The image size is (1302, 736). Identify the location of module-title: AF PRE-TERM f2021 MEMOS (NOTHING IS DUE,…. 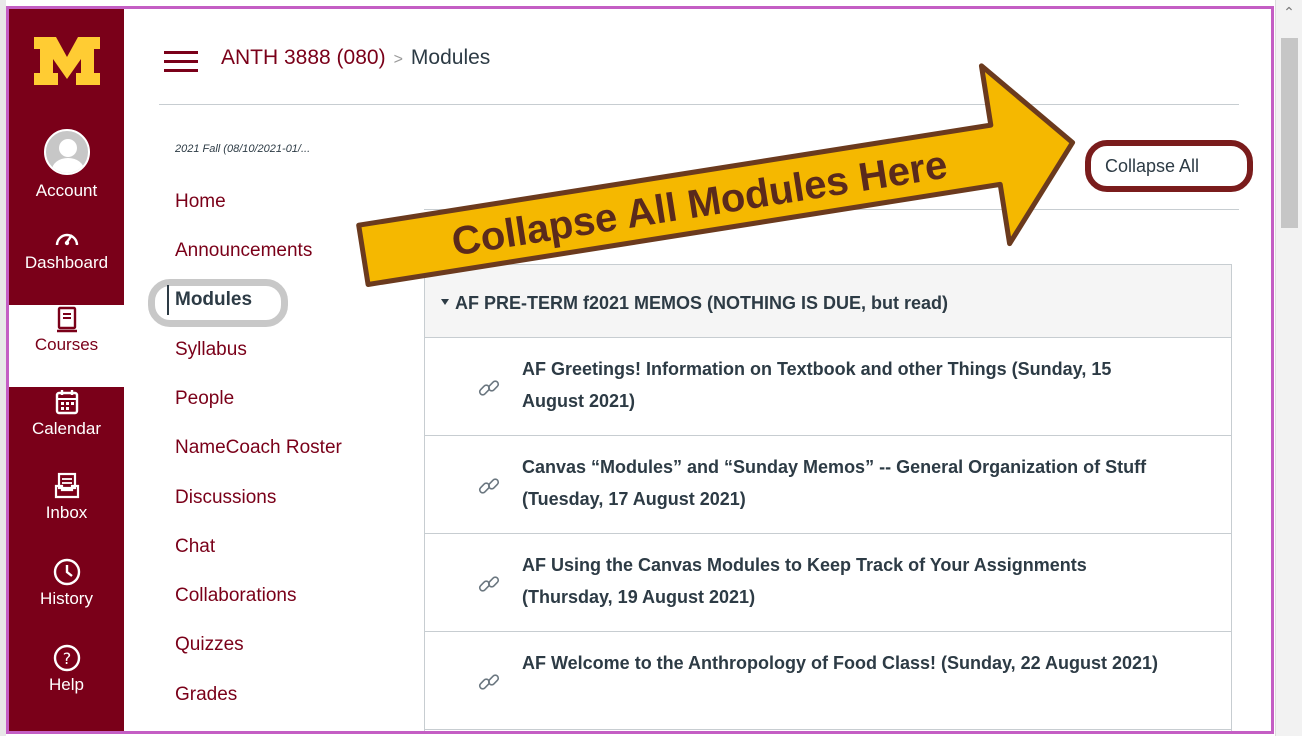
(702, 303).